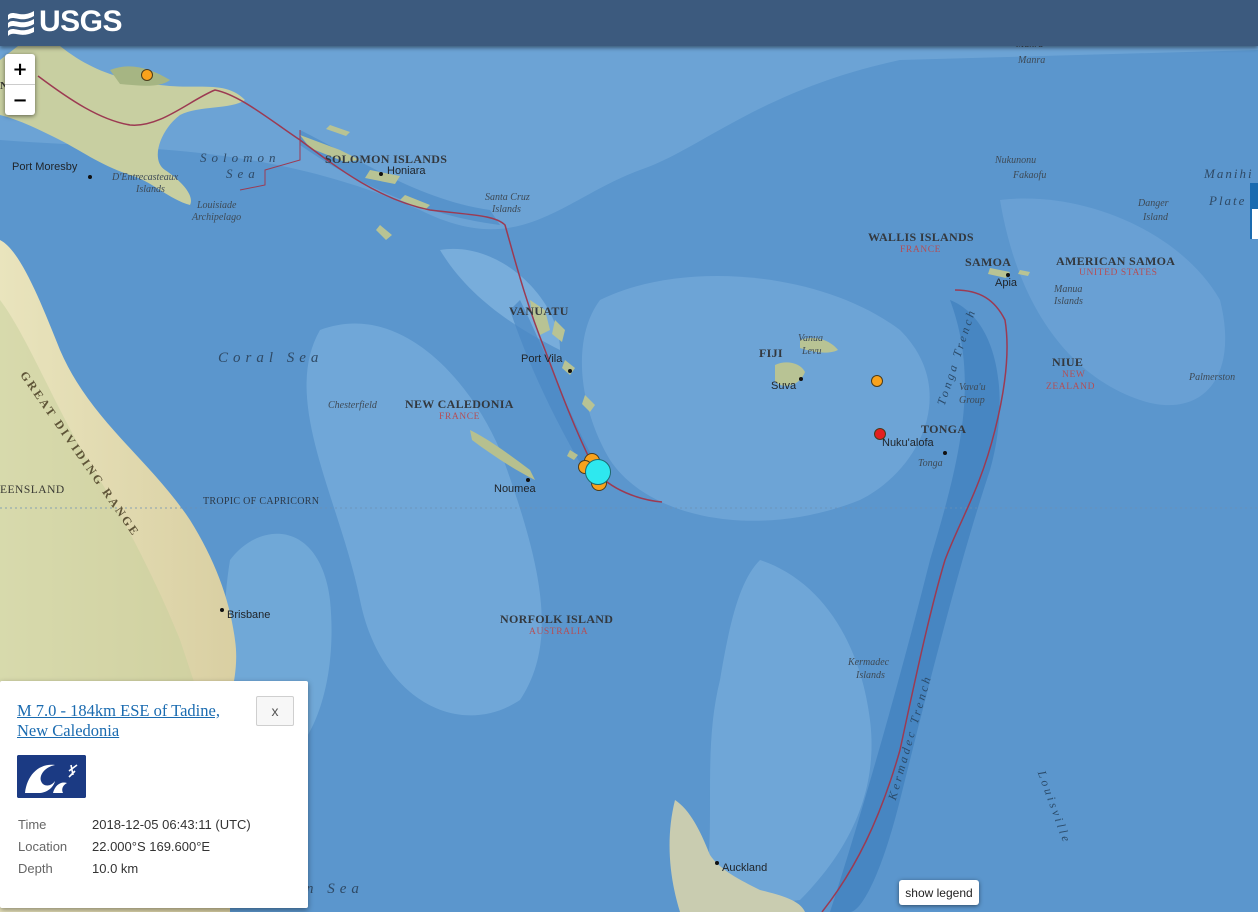 Image resolution: width=1258 pixels, height=912 pixels. I want to click on popup-row-key: Location, so click(43, 846).